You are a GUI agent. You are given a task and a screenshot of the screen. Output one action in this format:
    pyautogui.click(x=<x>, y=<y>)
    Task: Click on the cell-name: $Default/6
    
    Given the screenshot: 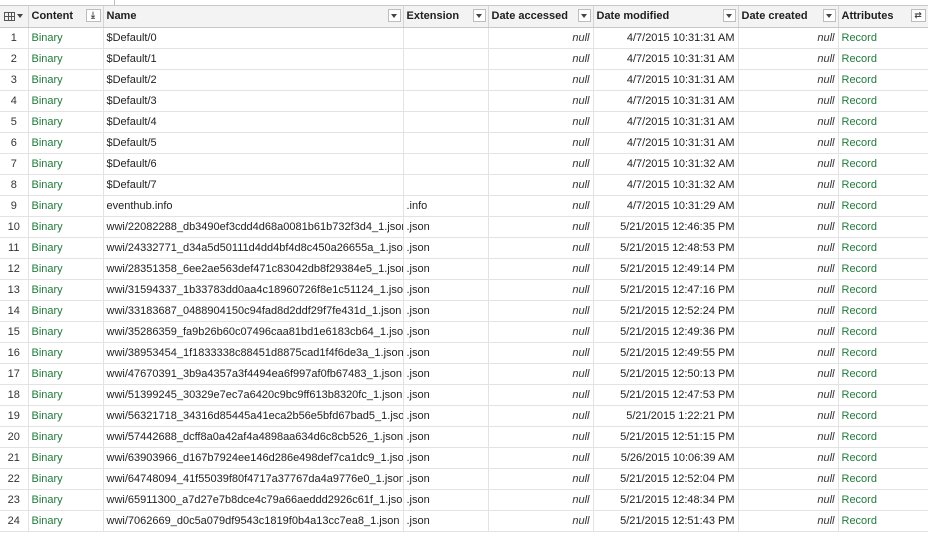 What is the action you would take?
    pyautogui.click(x=253, y=164)
    